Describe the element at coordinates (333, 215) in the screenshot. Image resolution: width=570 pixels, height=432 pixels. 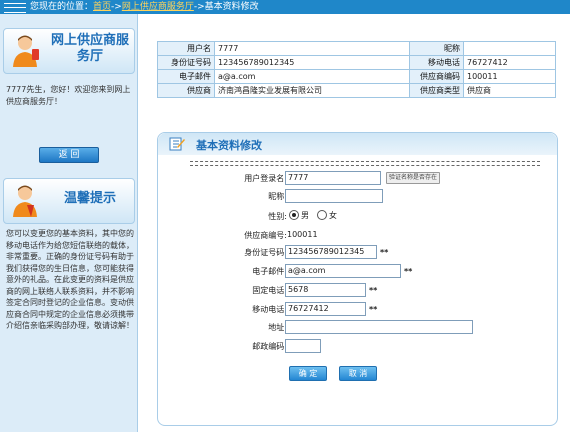
I see `female-label: 女` at that location.